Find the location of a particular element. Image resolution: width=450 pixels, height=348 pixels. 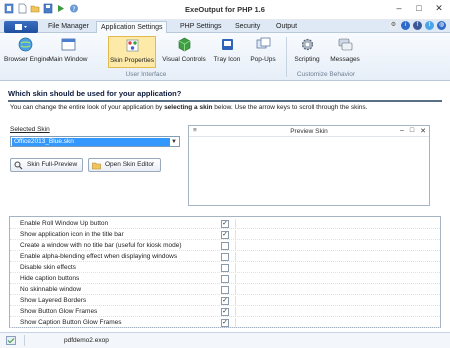

globe-icon: ◍ is located at coordinates (441, 25).